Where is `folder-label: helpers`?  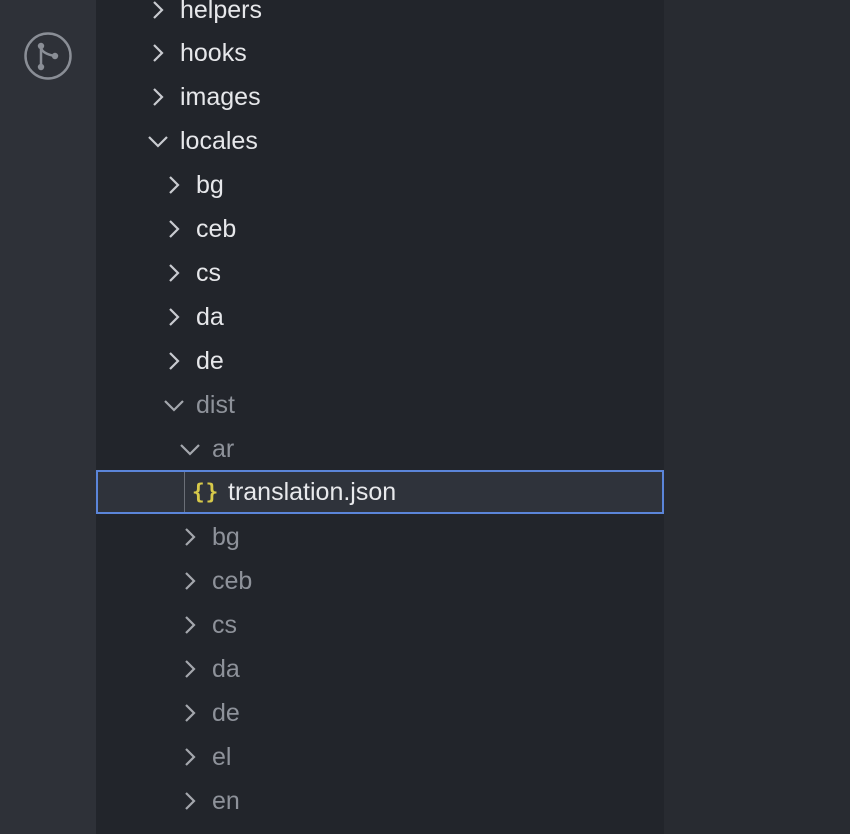 folder-label: helpers is located at coordinates (221, 12).